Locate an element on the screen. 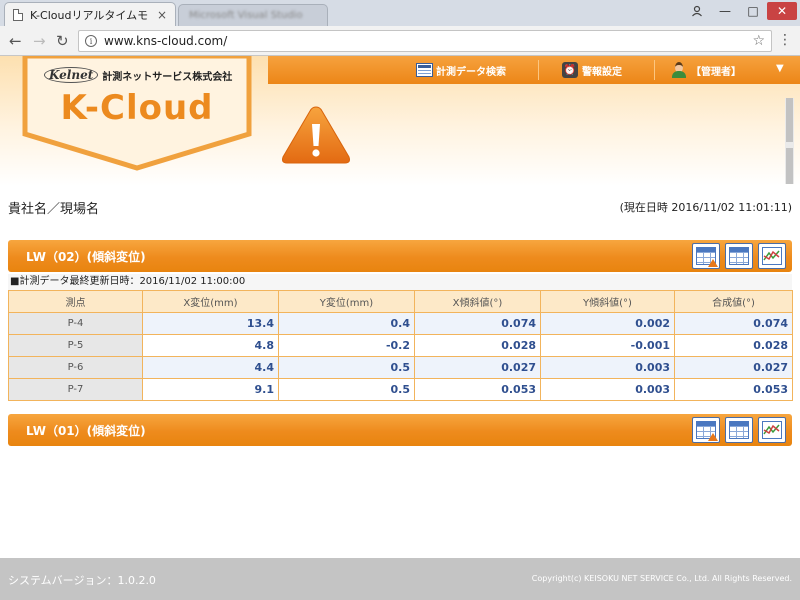  nav-data-search-label: 計測データ検索 is located at coordinates (471, 72).